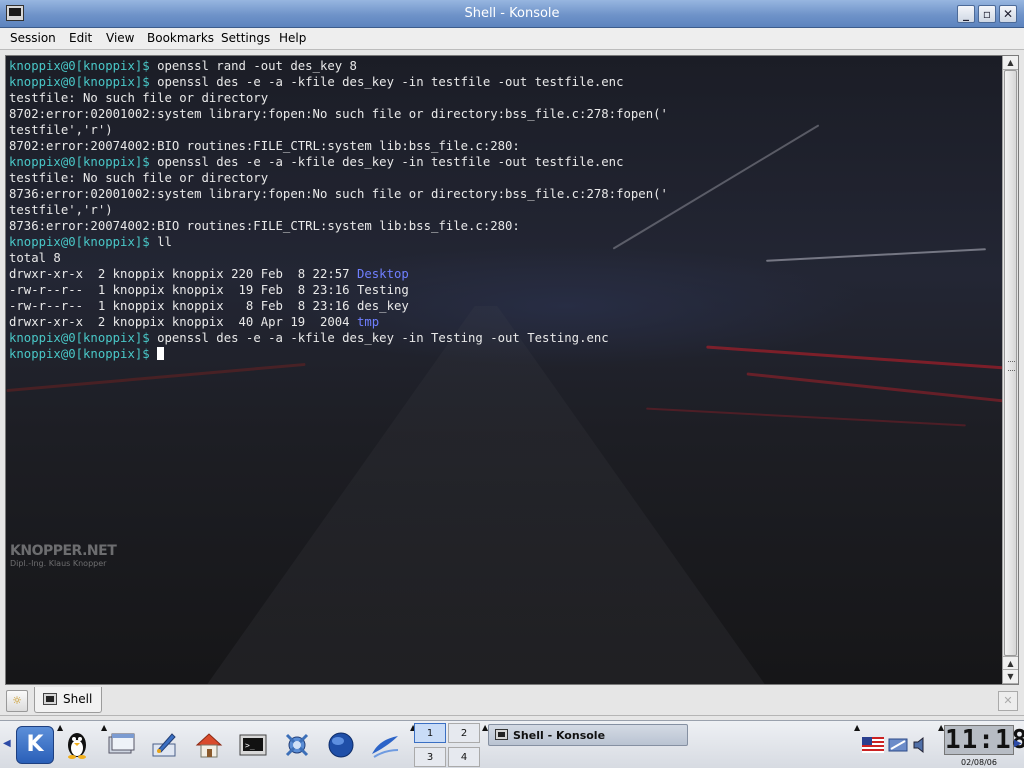 The width and height of the screenshot is (1024, 768). What do you see at coordinates (180, 38) in the screenshot?
I see `menu-bookmarks: Bookmarks` at bounding box center [180, 38].